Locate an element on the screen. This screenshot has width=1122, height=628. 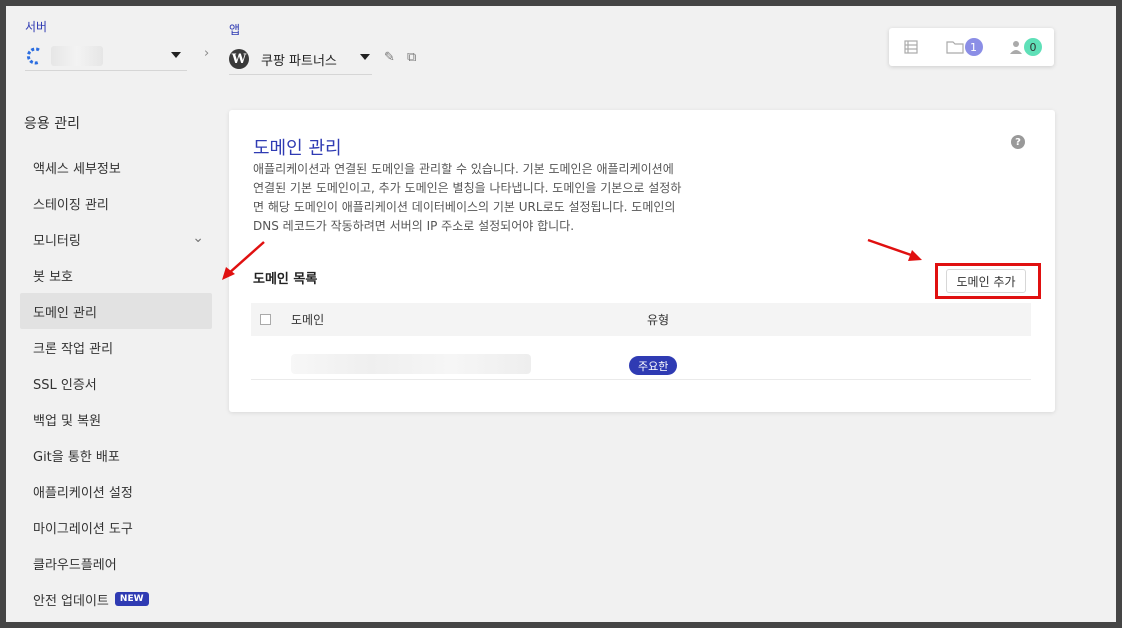
sidebar-item-staging: 스테이징 관리 is located at coordinates (116, 203).